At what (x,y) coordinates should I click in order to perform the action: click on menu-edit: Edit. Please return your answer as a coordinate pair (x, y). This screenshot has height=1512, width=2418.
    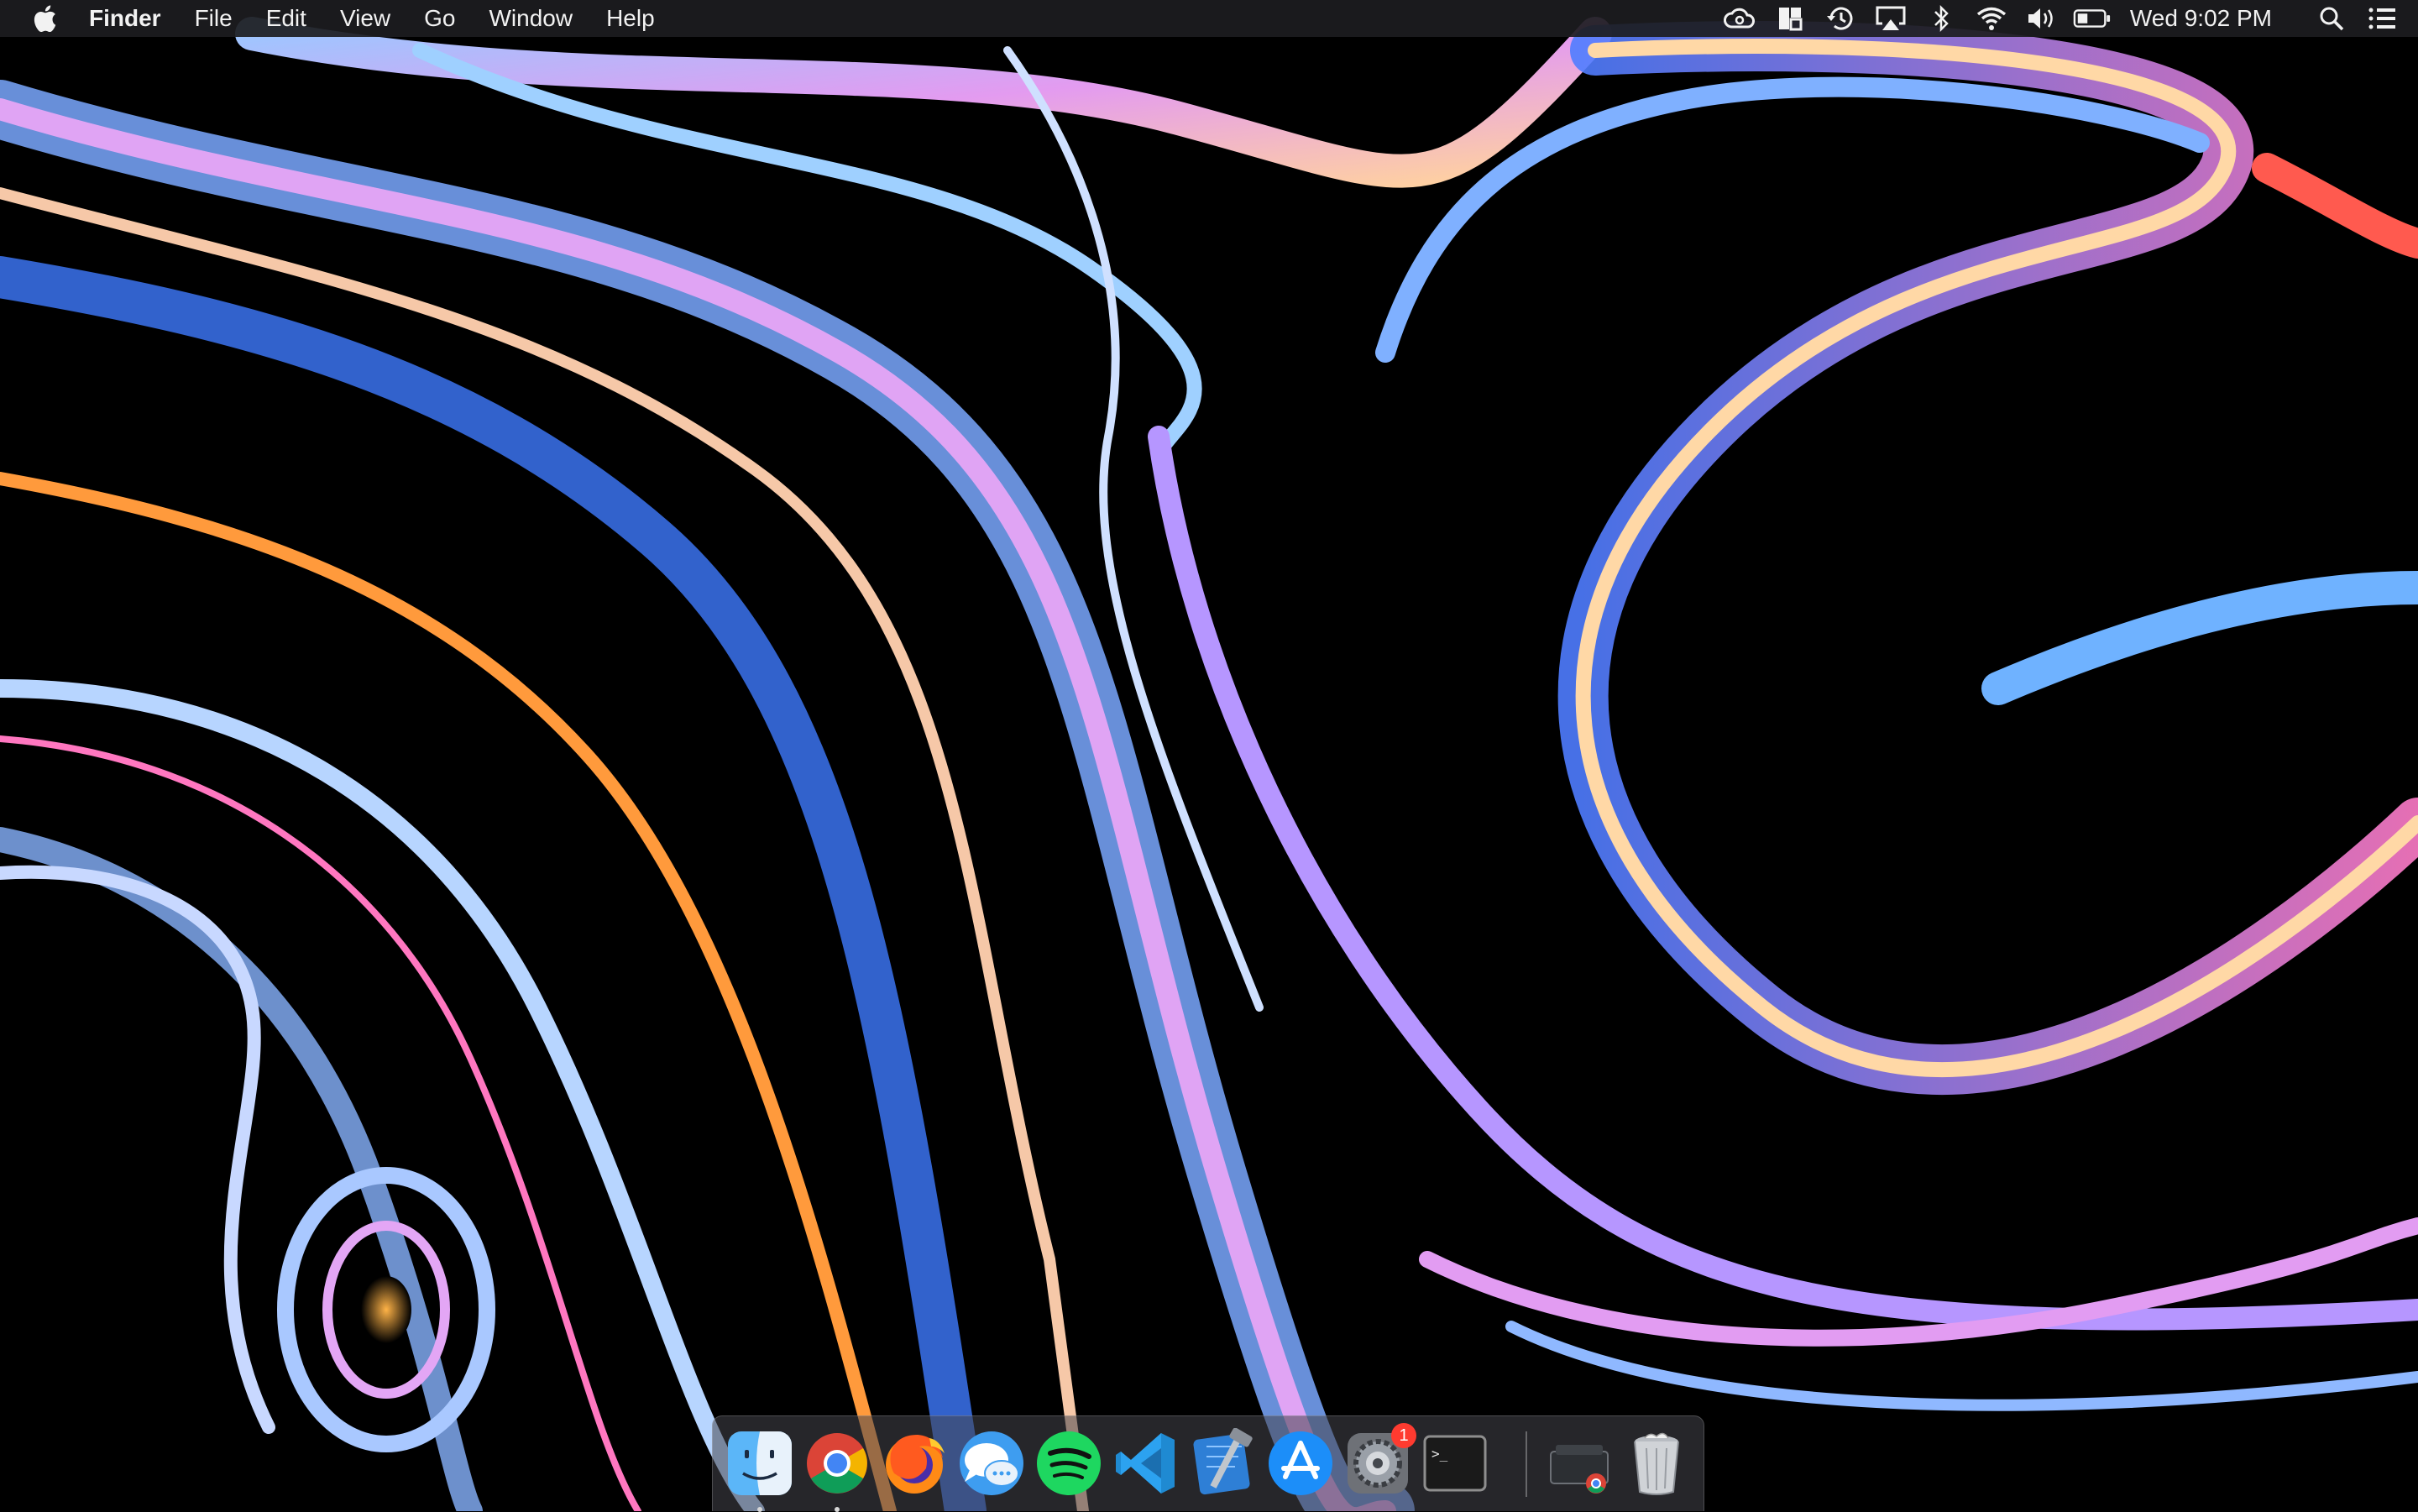
    Looking at the image, I should click on (286, 18).